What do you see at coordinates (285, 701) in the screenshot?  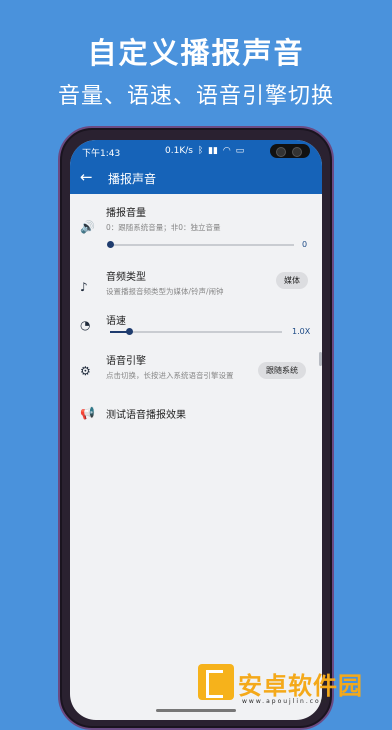 I see `watermark-url: www.apoujlin.com` at bounding box center [285, 701].